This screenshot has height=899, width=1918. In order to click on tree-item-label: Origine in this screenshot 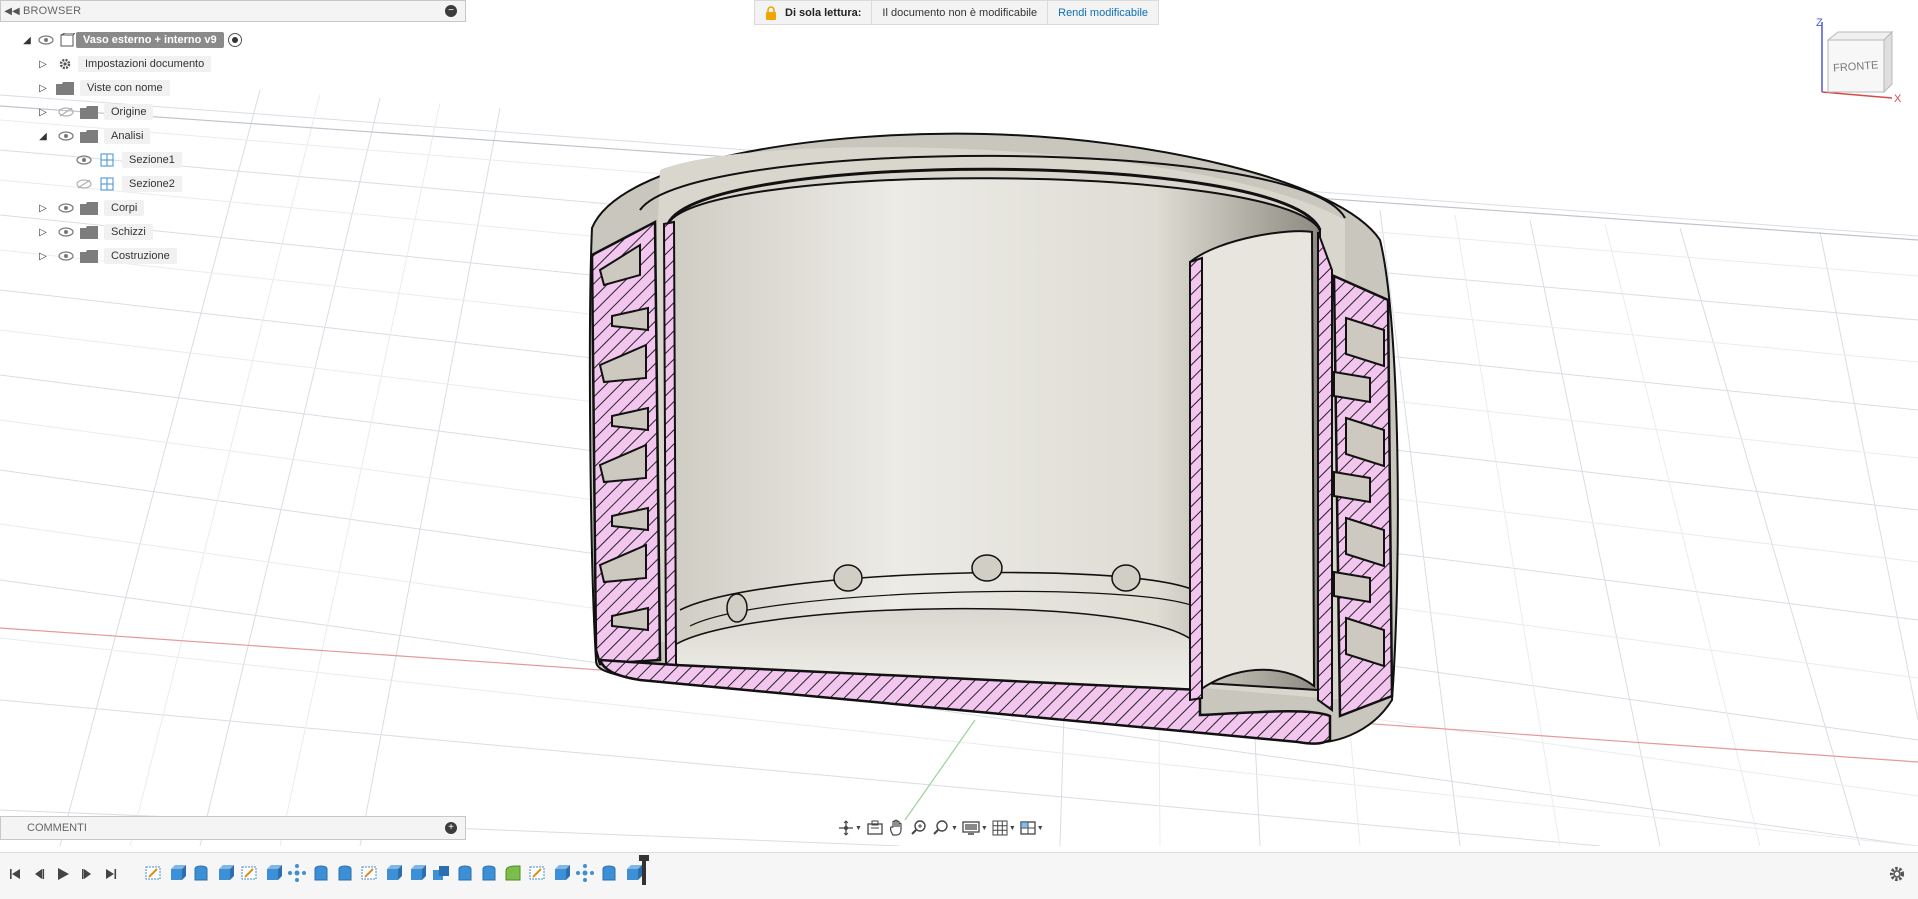, I will do `click(129, 112)`.